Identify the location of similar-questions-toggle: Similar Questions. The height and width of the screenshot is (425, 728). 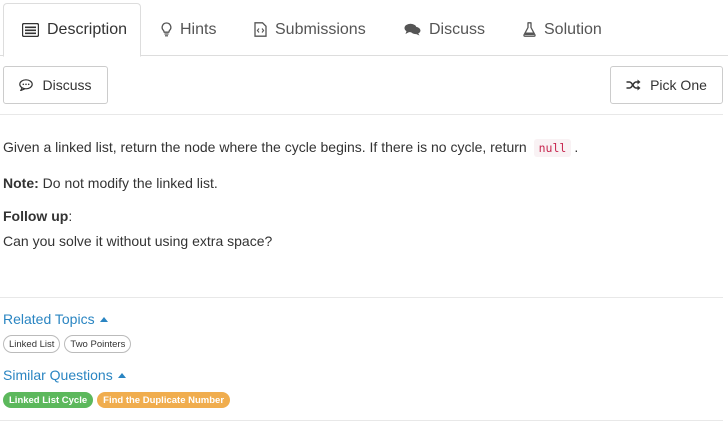
(64, 375).